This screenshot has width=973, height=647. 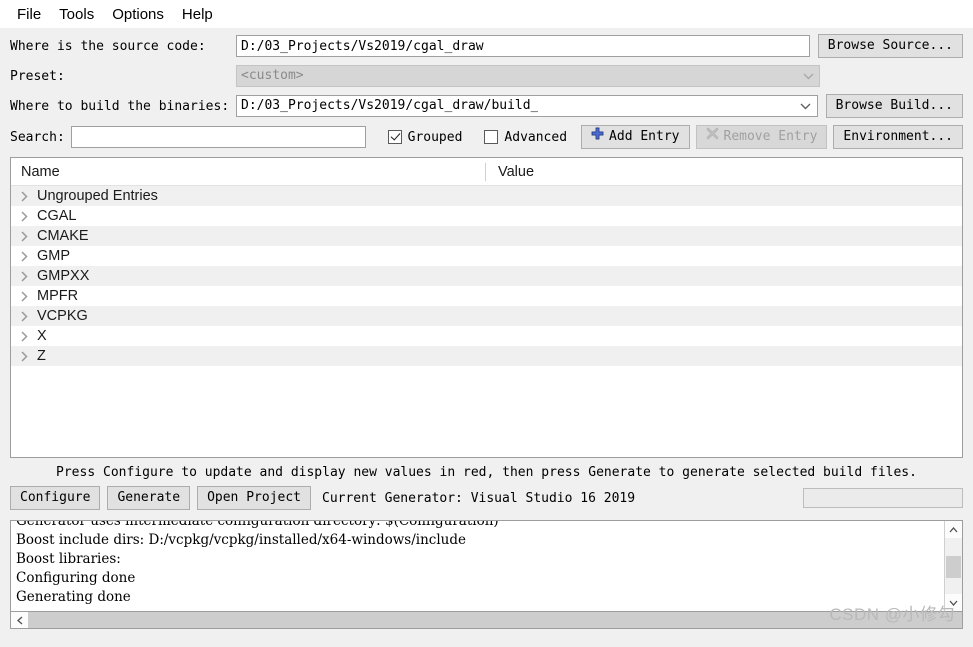 What do you see at coordinates (712, 137) in the screenshot?
I see `remove-cross-icon` at bounding box center [712, 137].